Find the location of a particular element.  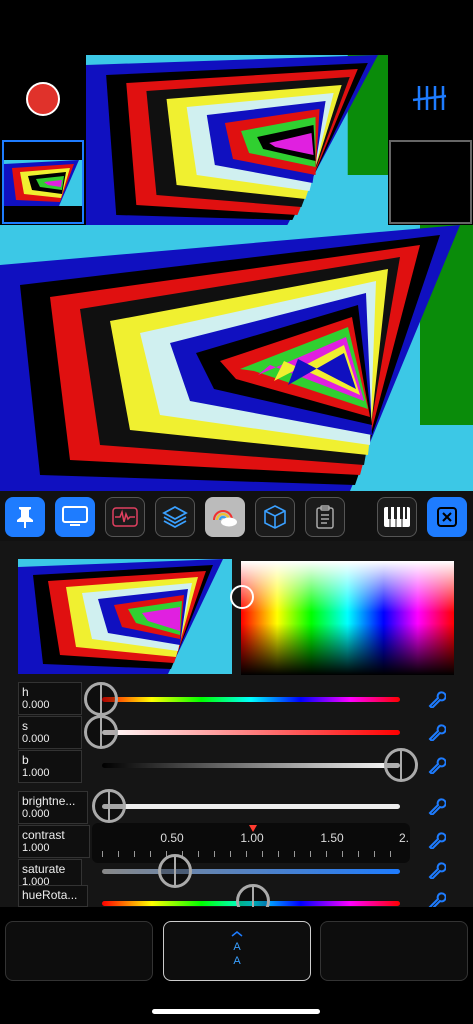

thumbnail-right is located at coordinates (430, 182).